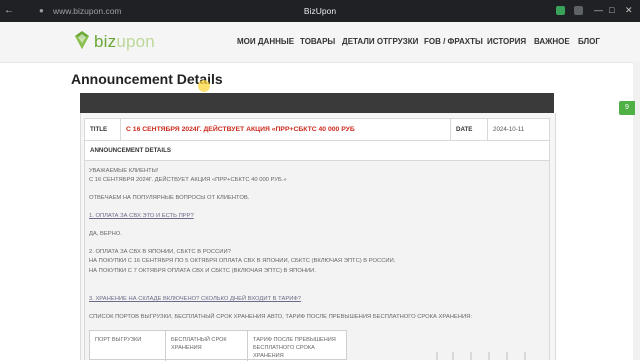  Describe the element at coordinates (128, 346) in the screenshot. I see `table-header-port: ПОРТ ВЫГРУЗКИ` at that location.